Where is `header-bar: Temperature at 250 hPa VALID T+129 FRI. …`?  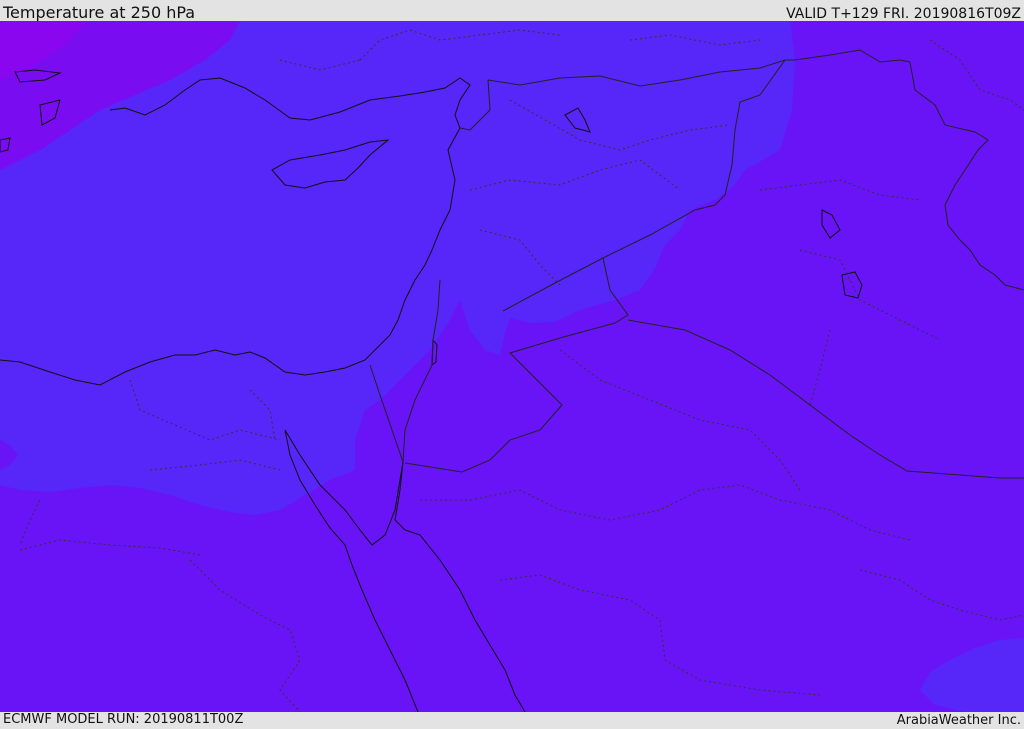 header-bar: Temperature at 250 hPa VALID T+129 FRI. … is located at coordinates (512, 11).